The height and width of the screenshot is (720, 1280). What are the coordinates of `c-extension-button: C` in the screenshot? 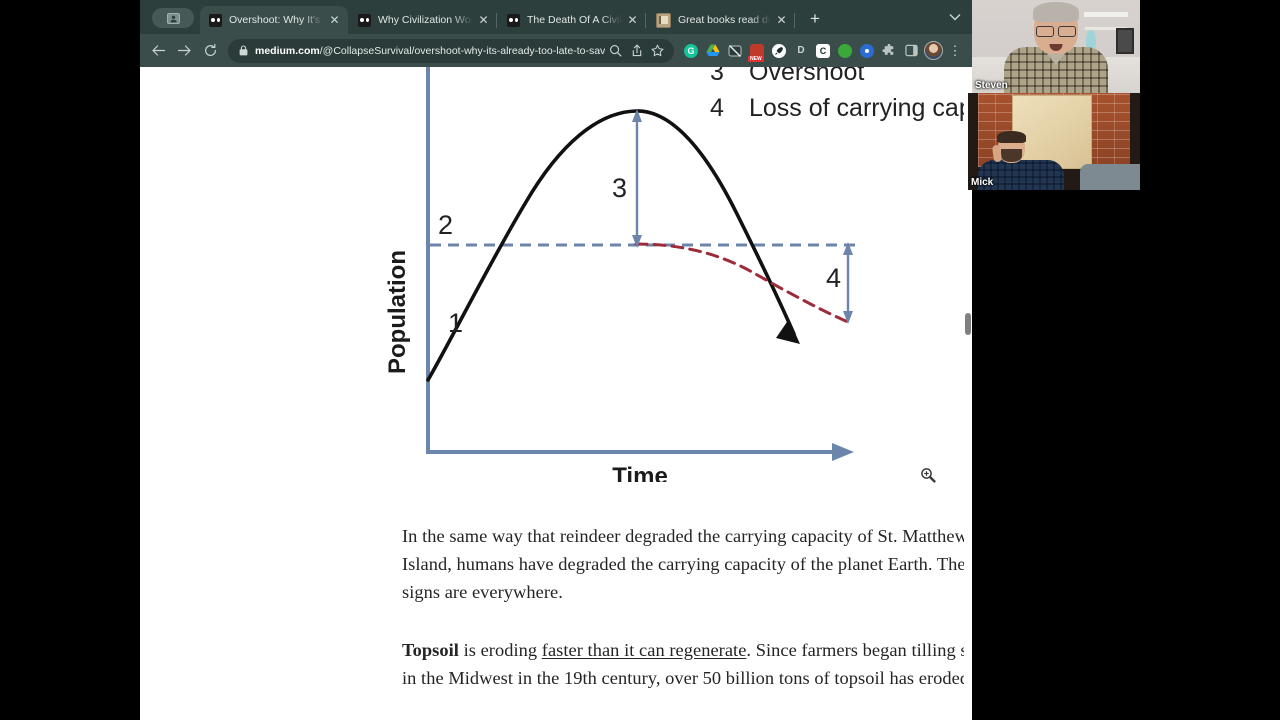 It's located at (823, 51).